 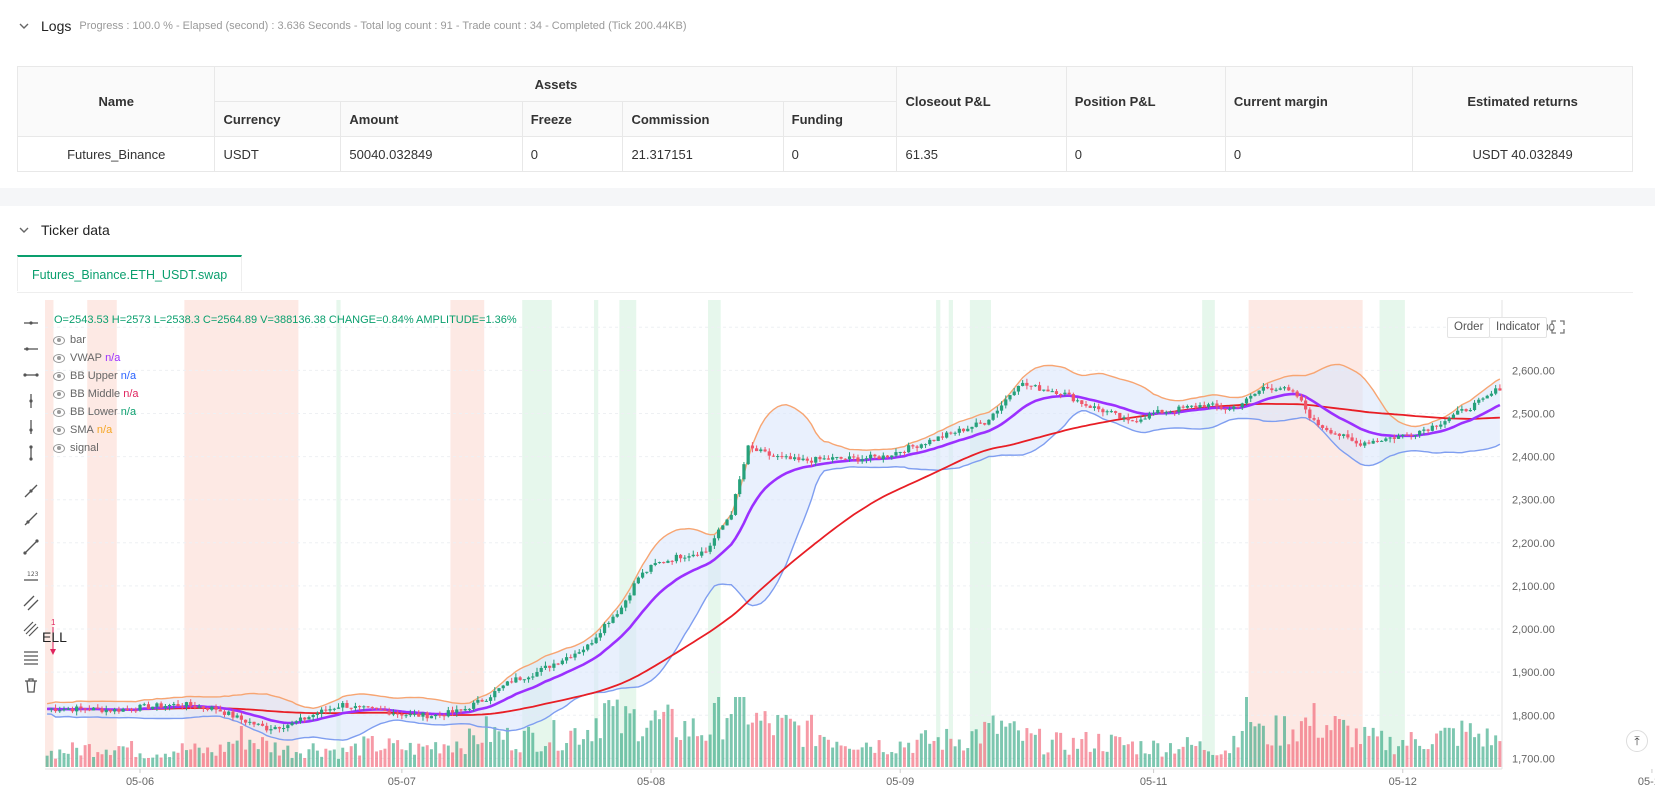 What do you see at coordinates (96, 412) in the screenshot?
I see `legend-item-bb-lower: BB Lower n/a` at bounding box center [96, 412].